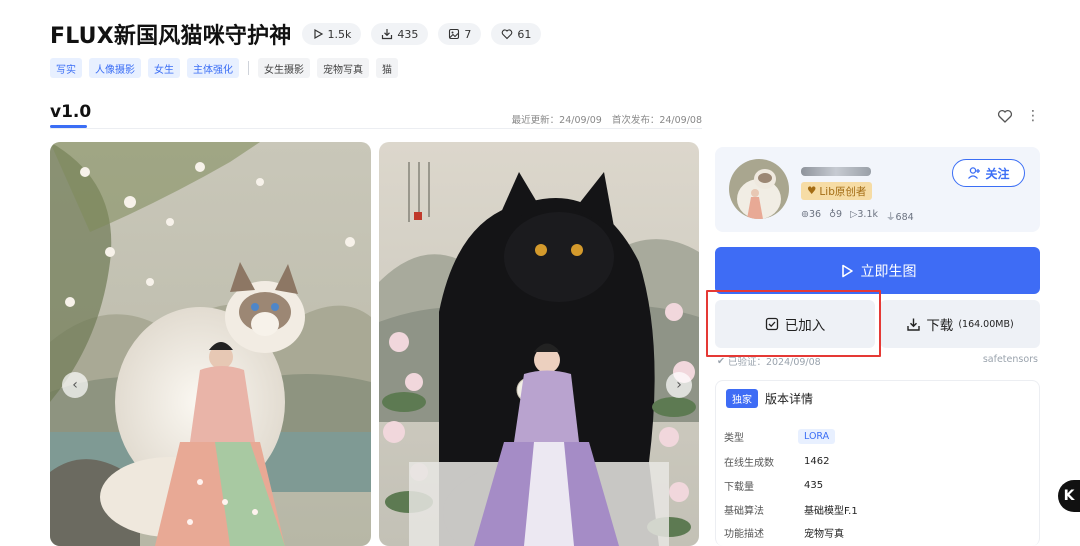  I want to click on views-stat: 1.5k, so click(331, 34).